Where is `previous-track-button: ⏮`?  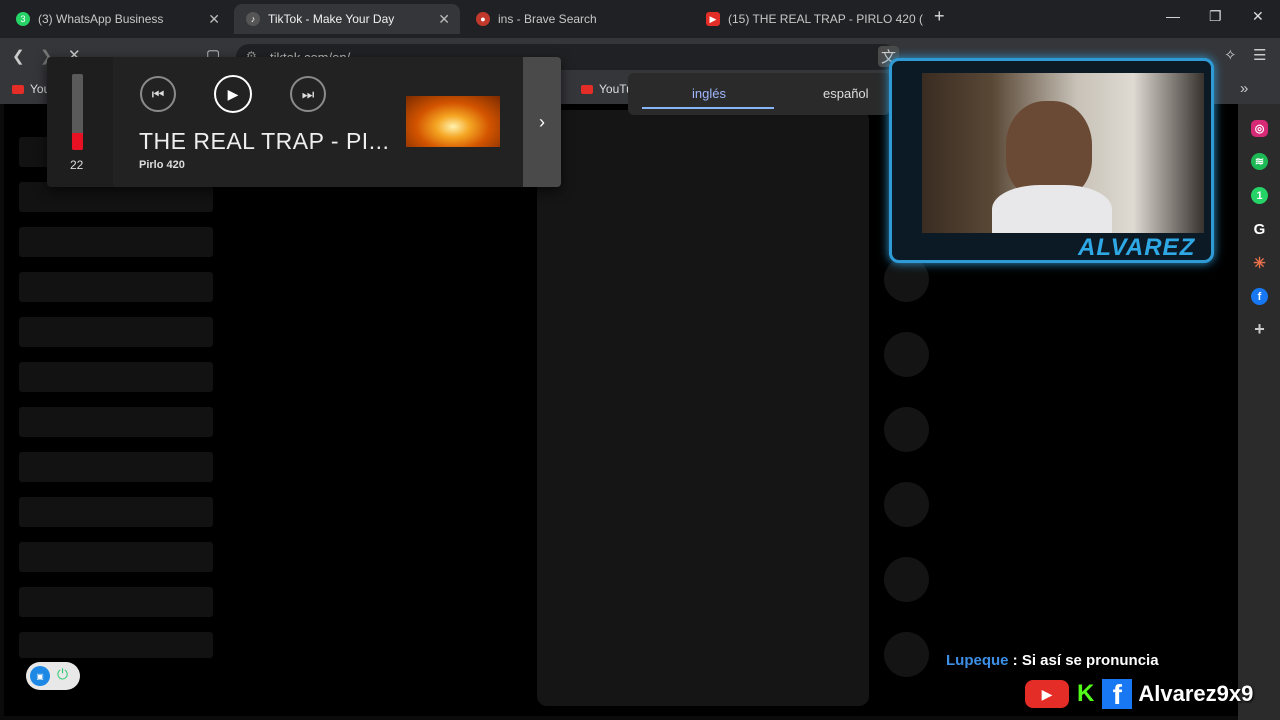
previous-track-button: ⏮ is located at coordinates (158, 94).